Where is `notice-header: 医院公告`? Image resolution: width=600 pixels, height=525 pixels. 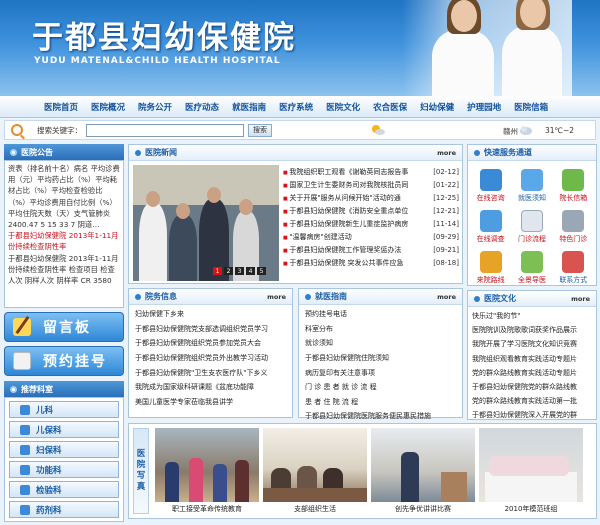 notice-header: 医院公告 is located at coordinates (64, 152).